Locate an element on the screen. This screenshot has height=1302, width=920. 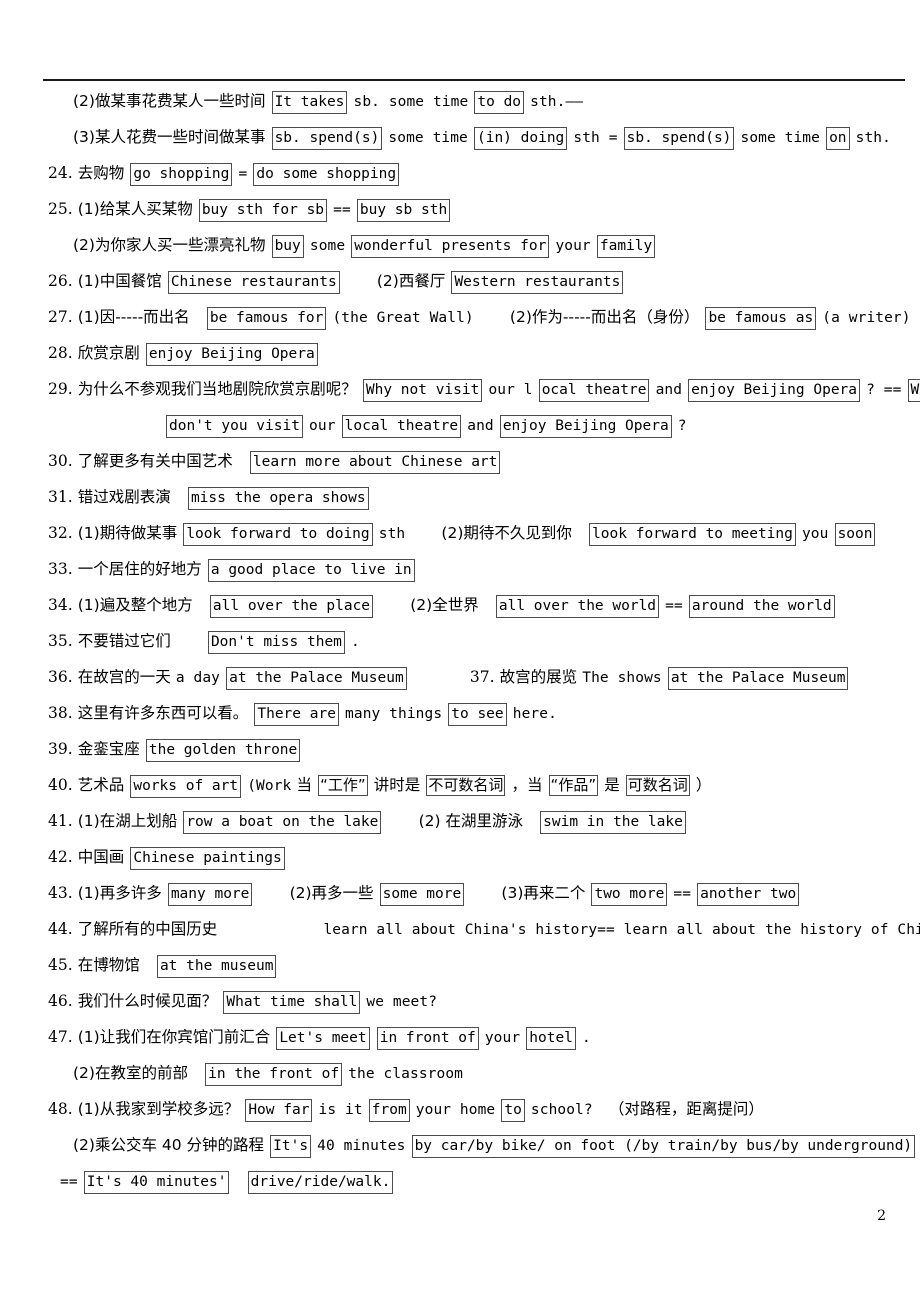
english-text: sb. some time is located at coordinates (411, 102).